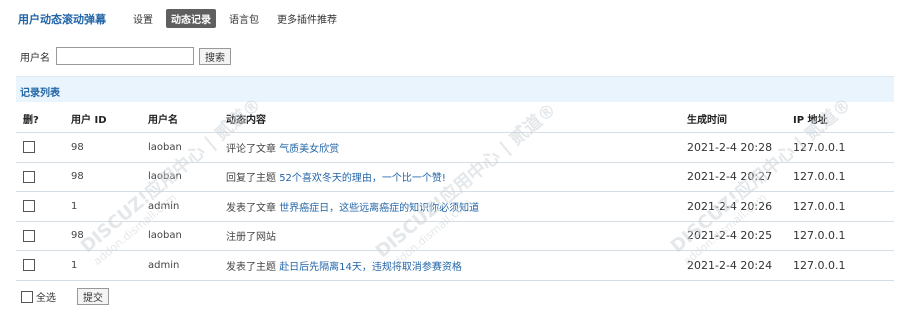 Image resolution: width=910 pixels, height=324 pixels. Describe the element at coordinates (740, 177) in the screenshot. I see `cell-time: 2021-2-4 20:27` at that location.